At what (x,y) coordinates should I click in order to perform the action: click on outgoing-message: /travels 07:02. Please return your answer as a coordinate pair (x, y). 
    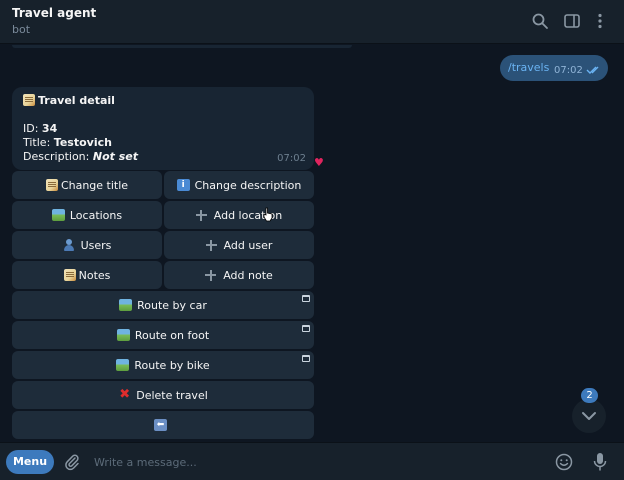
    Looking at the image, I should click on (554, 68).